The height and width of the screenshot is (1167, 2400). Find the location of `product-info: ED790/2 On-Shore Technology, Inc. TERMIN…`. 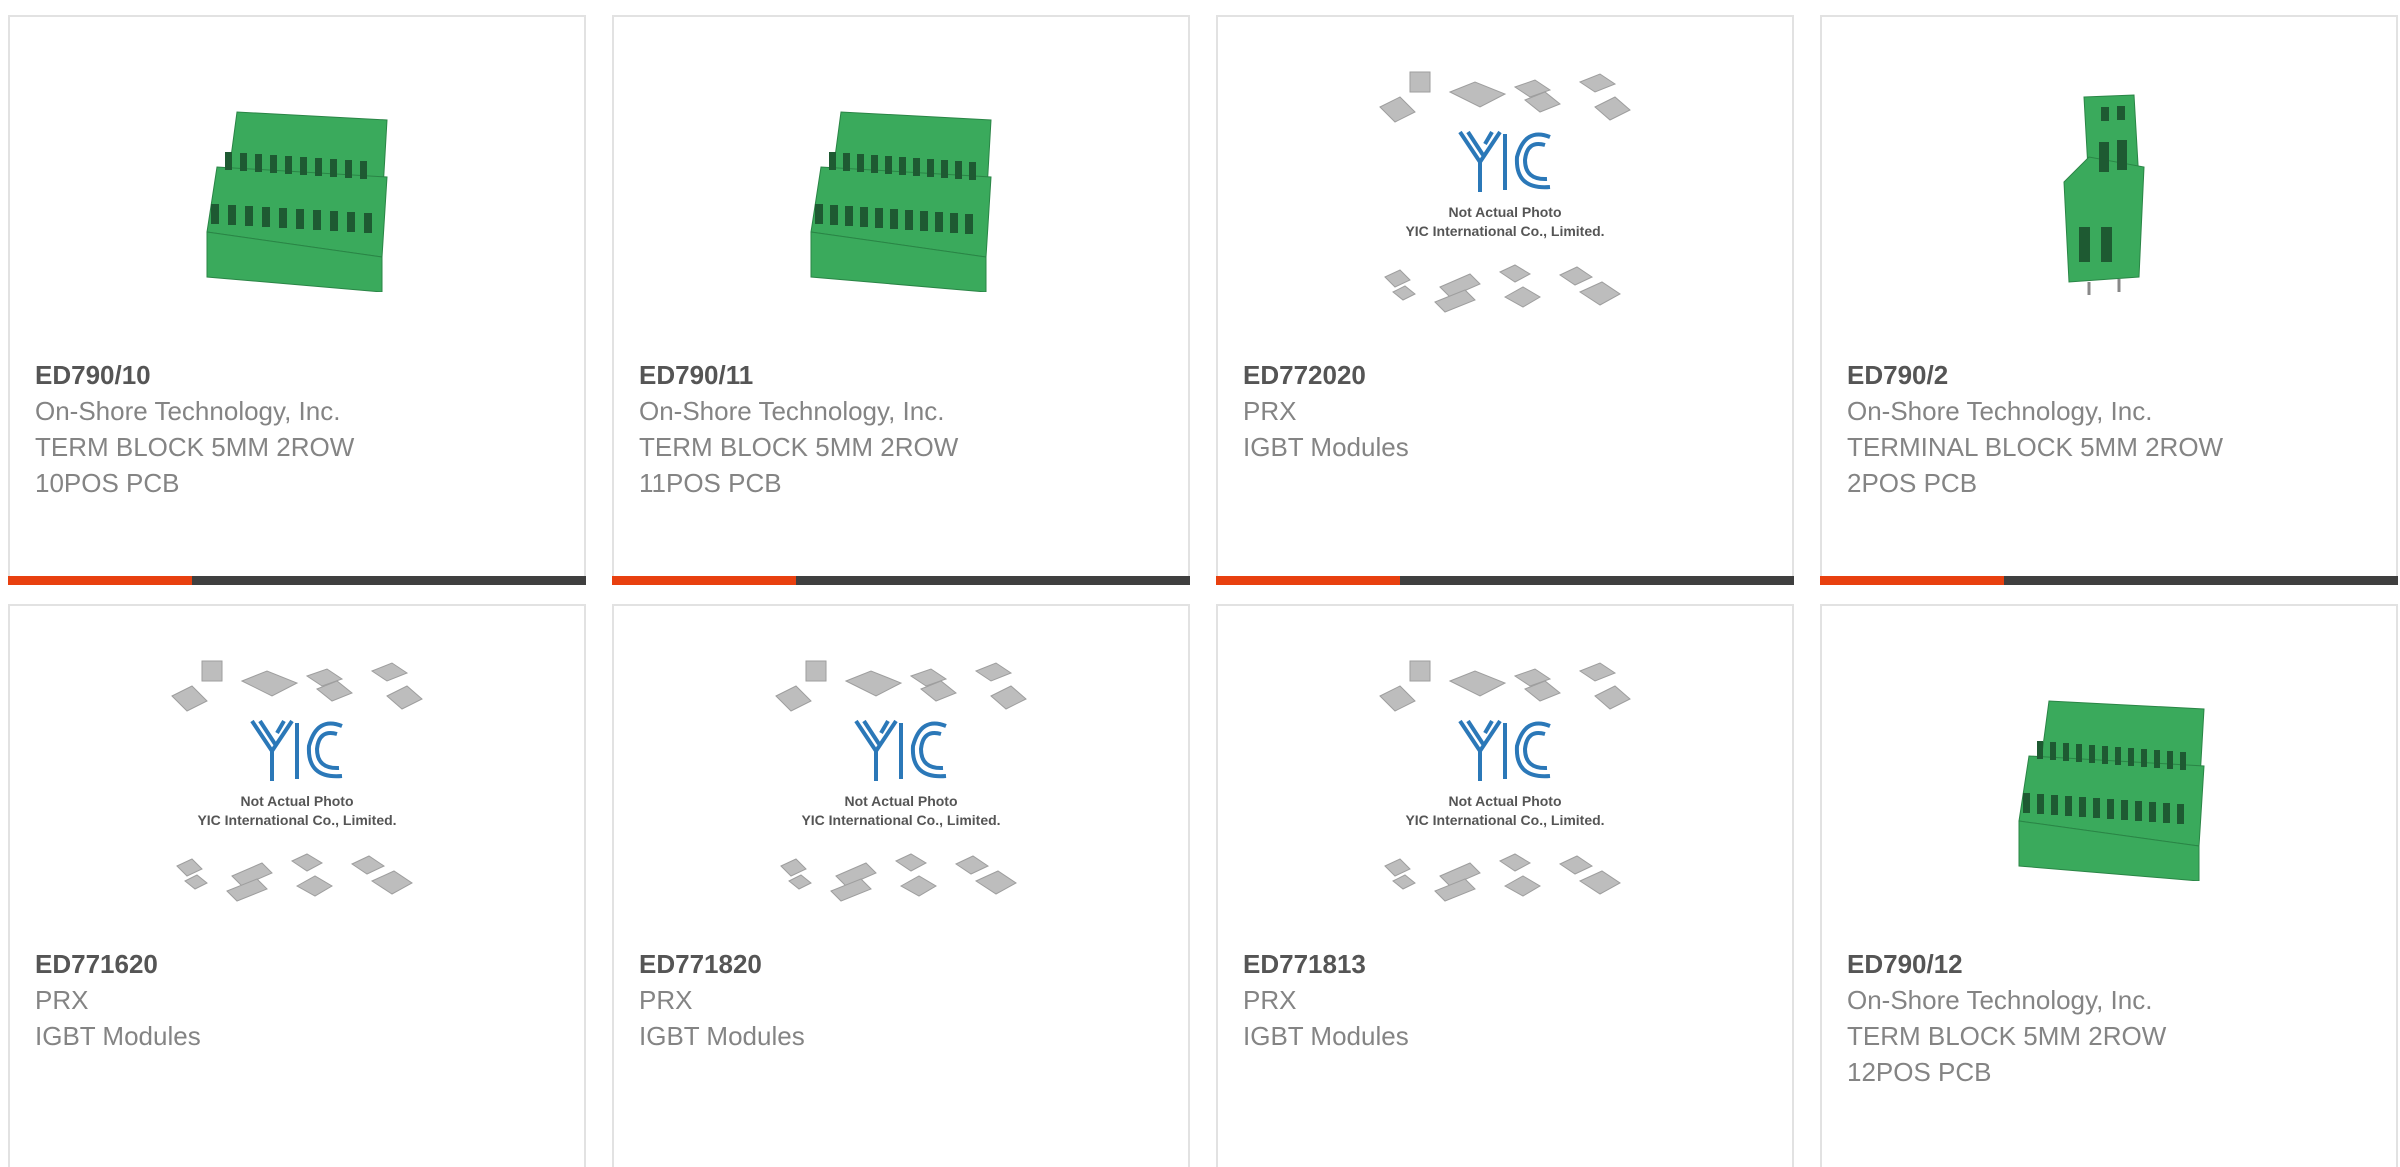

product-info: ED790/2 On-Shore Technology, Inc. TERMIN… is located at coordinates (2111, 429).